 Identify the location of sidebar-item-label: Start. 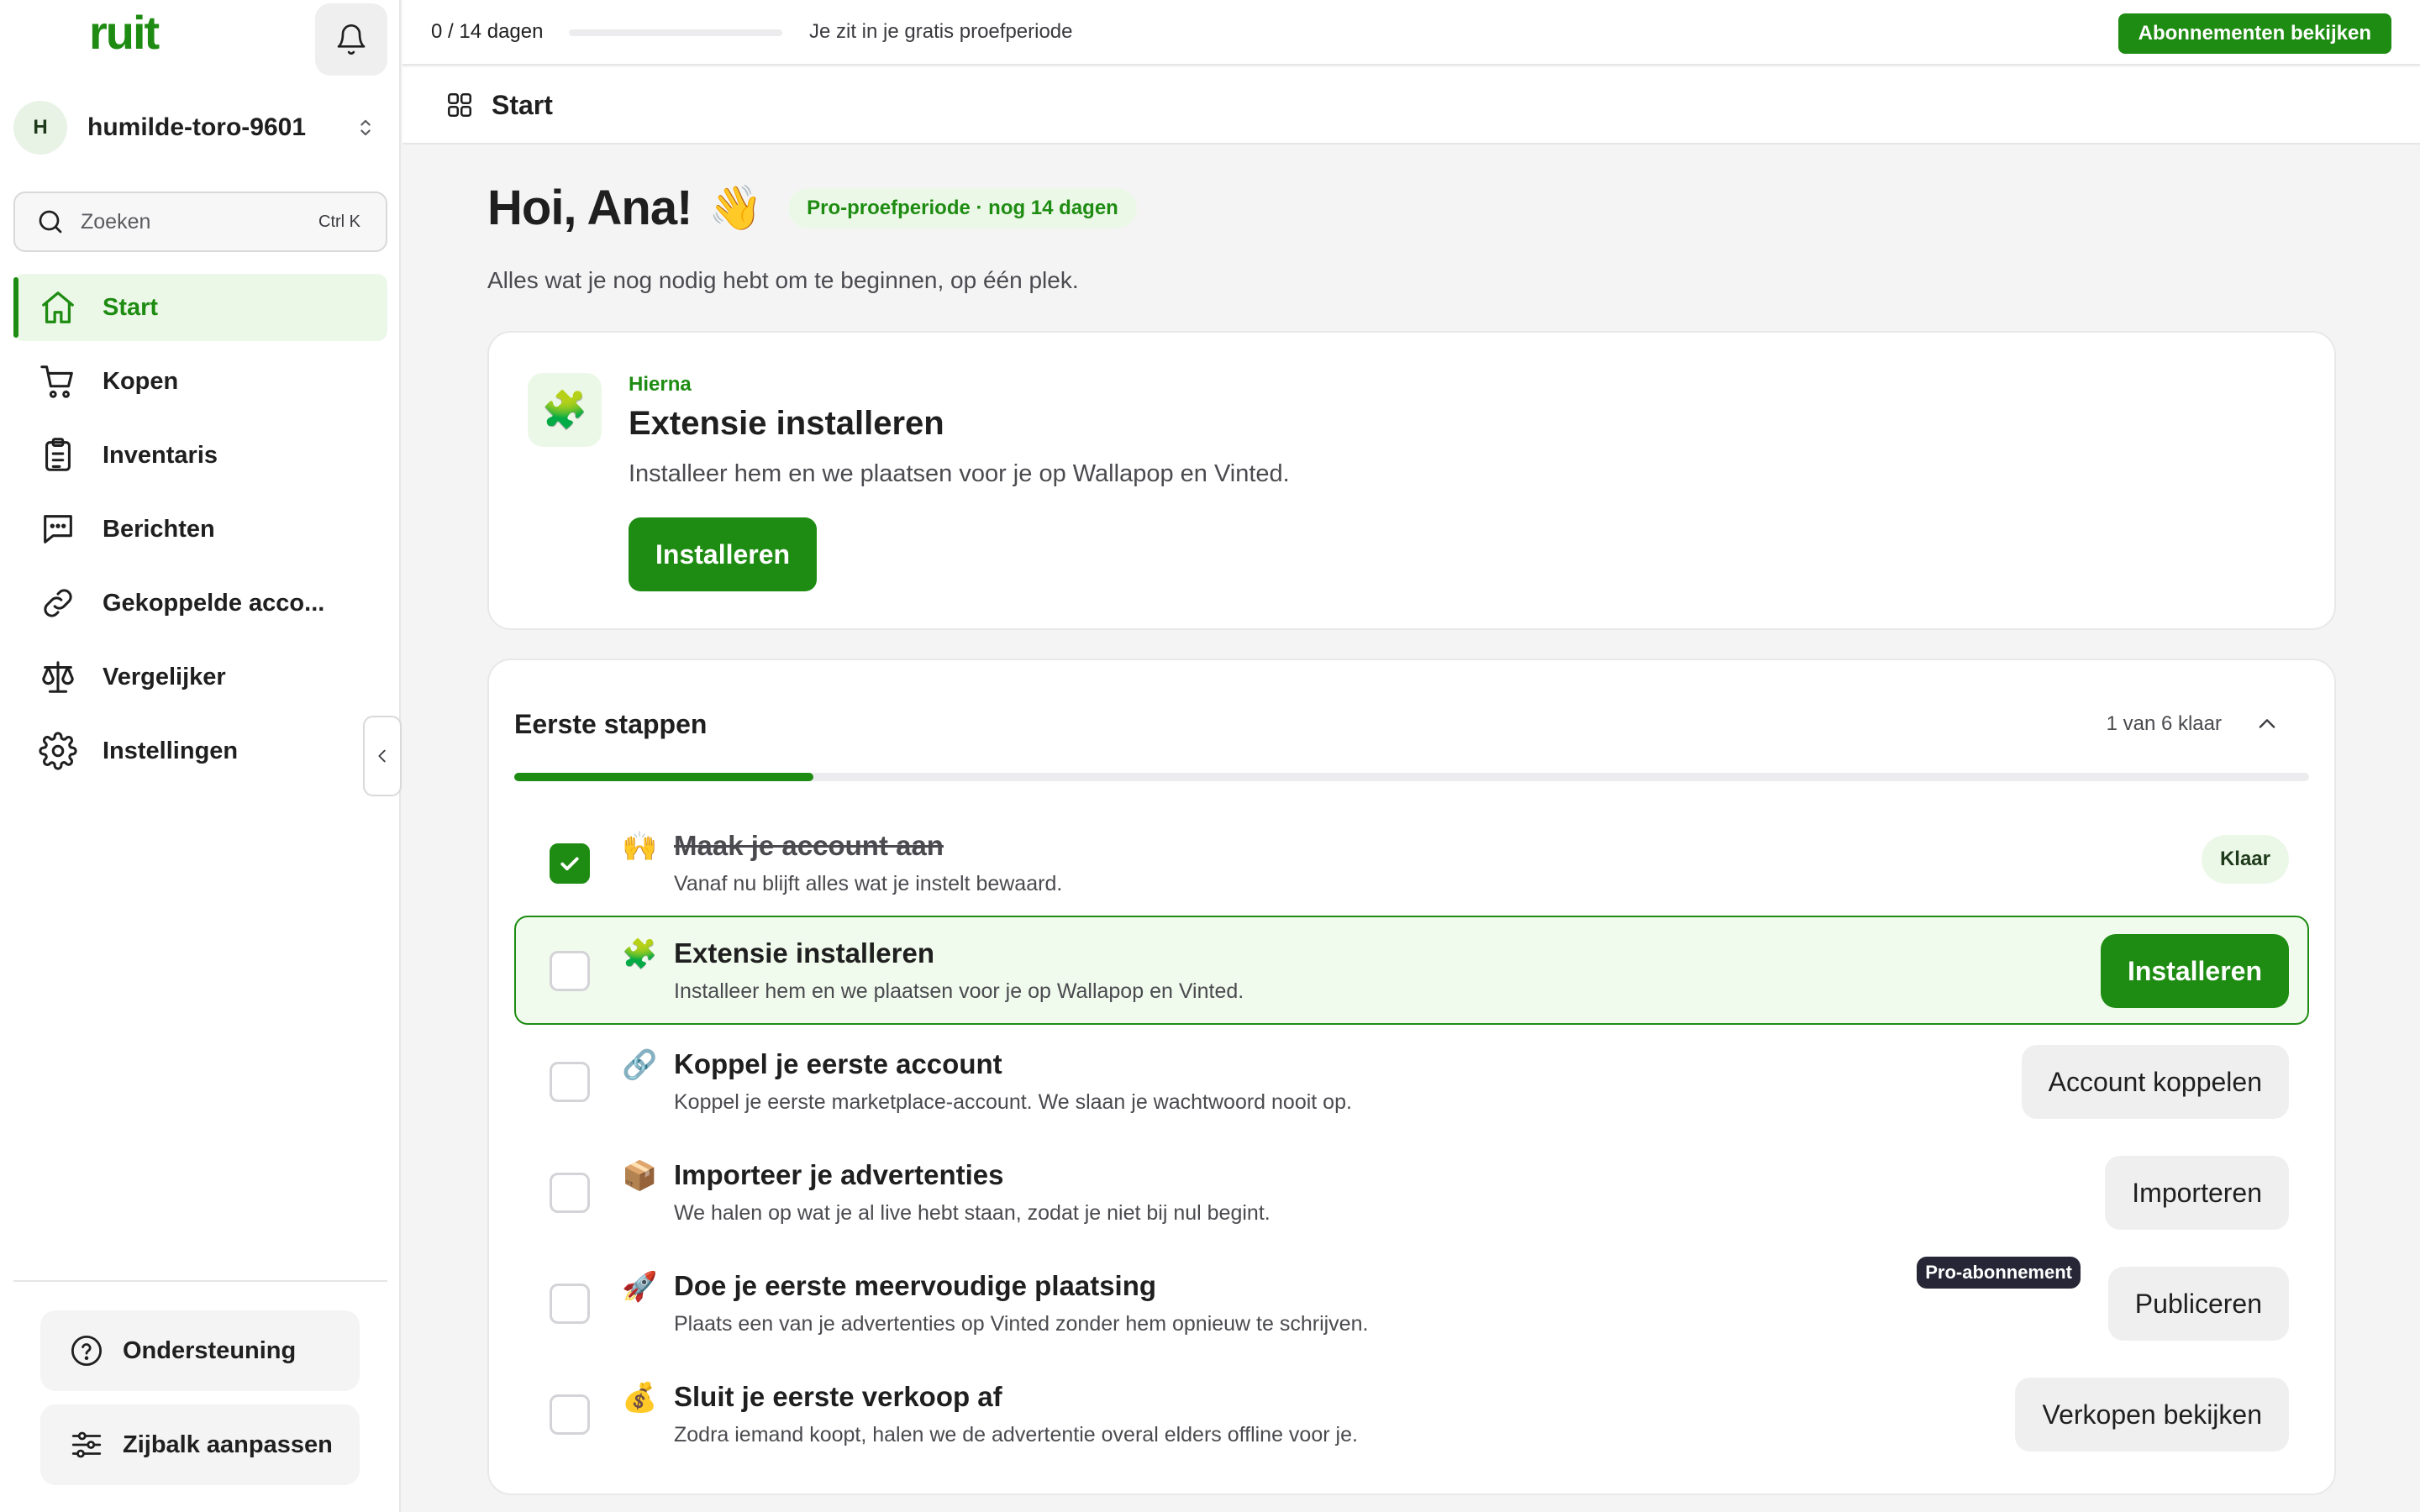
(131, 307).